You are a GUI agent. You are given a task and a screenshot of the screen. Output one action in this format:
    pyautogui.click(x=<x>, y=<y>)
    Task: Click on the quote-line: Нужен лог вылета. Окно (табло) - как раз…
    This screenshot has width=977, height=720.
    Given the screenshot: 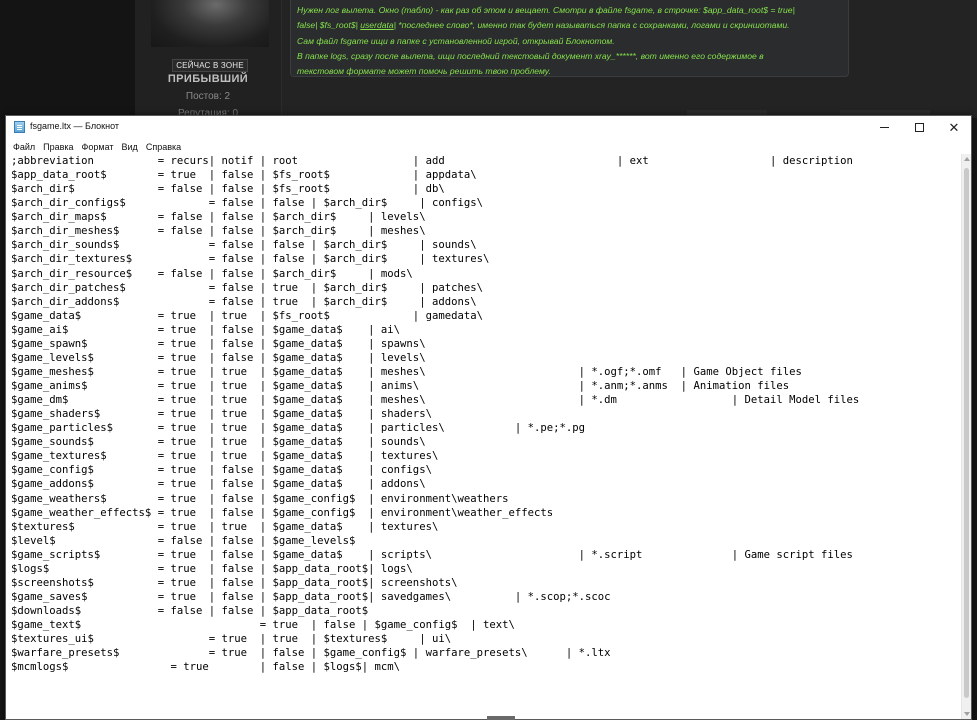 What is the action you would take?
    pyautogui.click(x=546, y=10)
    